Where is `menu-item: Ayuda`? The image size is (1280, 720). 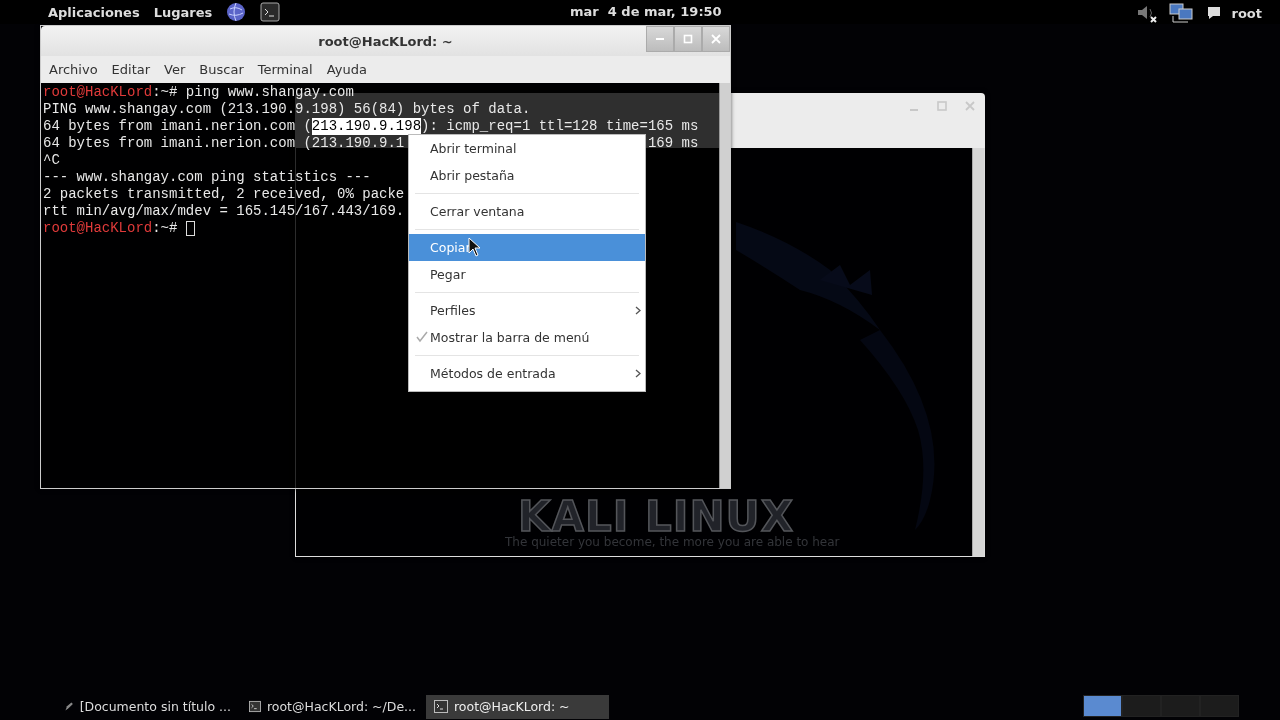 menu-item: Ayuda is located at coordinates (346, 69).